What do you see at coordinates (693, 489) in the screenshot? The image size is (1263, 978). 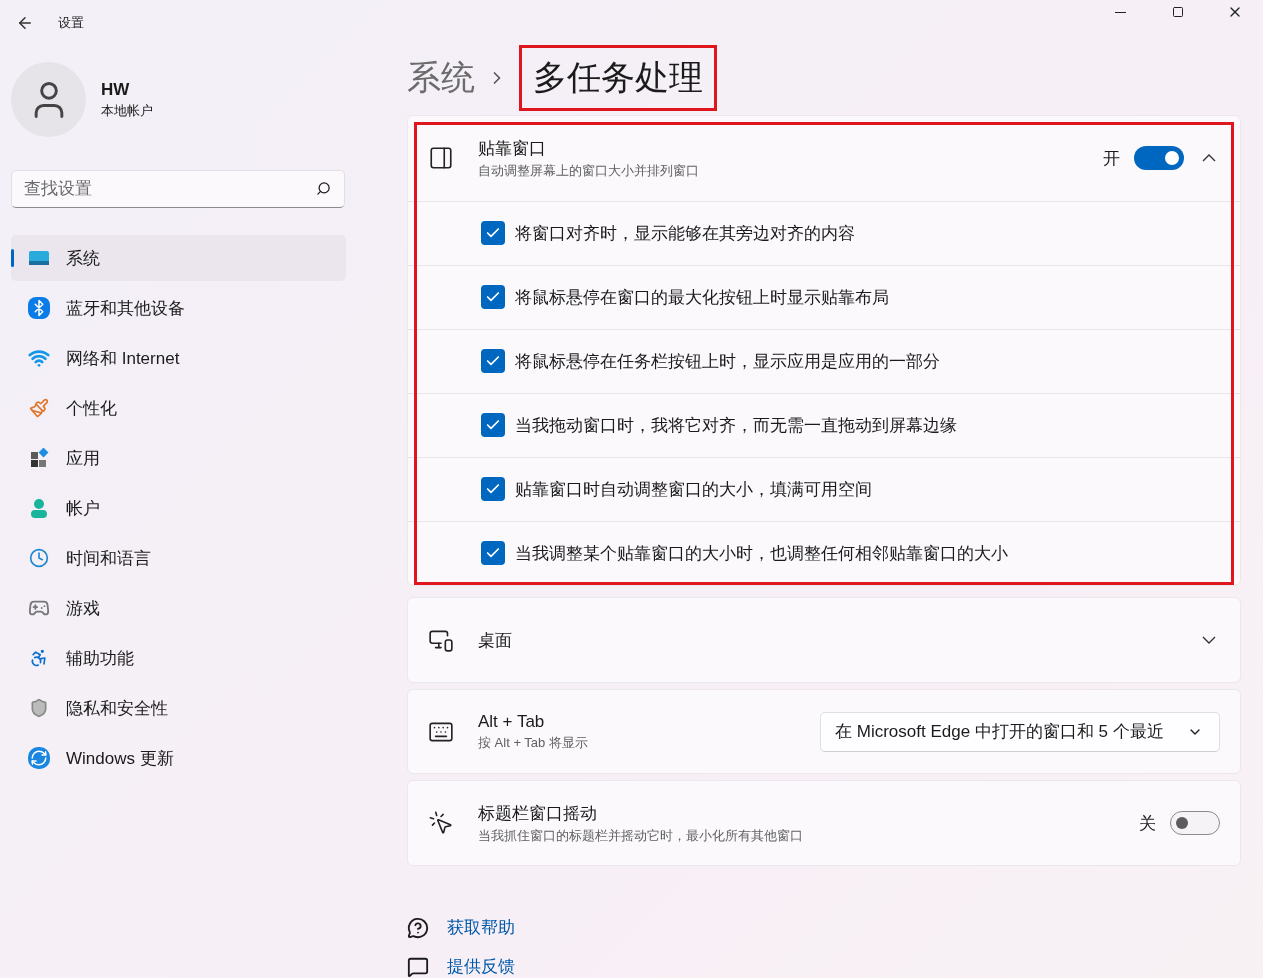 I see `checkbox-label: 贴靠窗口时自动调整窗口的大小，填满可用空间` at bounding box center [693, 489].